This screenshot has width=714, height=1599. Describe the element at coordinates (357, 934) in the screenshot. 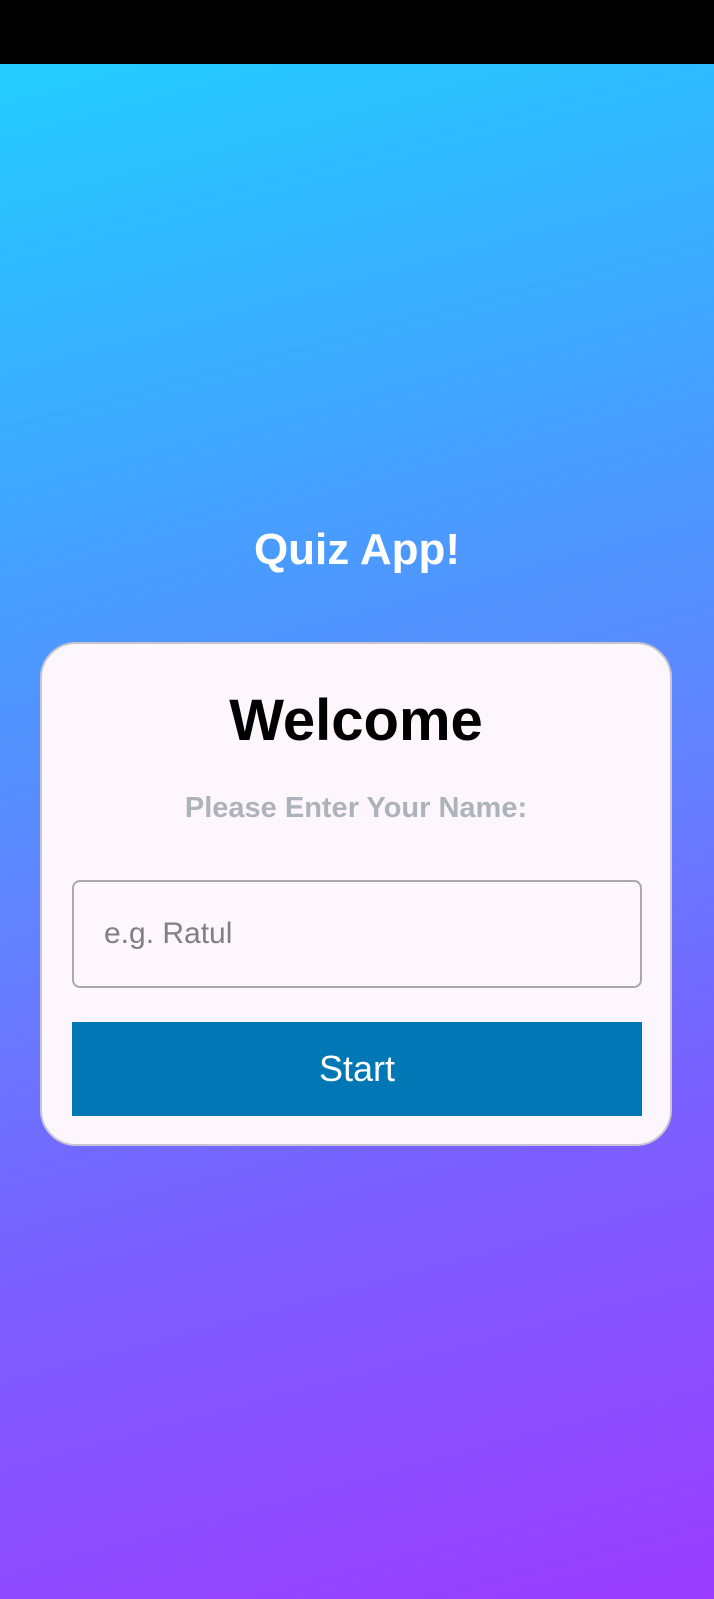

I see `name-input` at that location.